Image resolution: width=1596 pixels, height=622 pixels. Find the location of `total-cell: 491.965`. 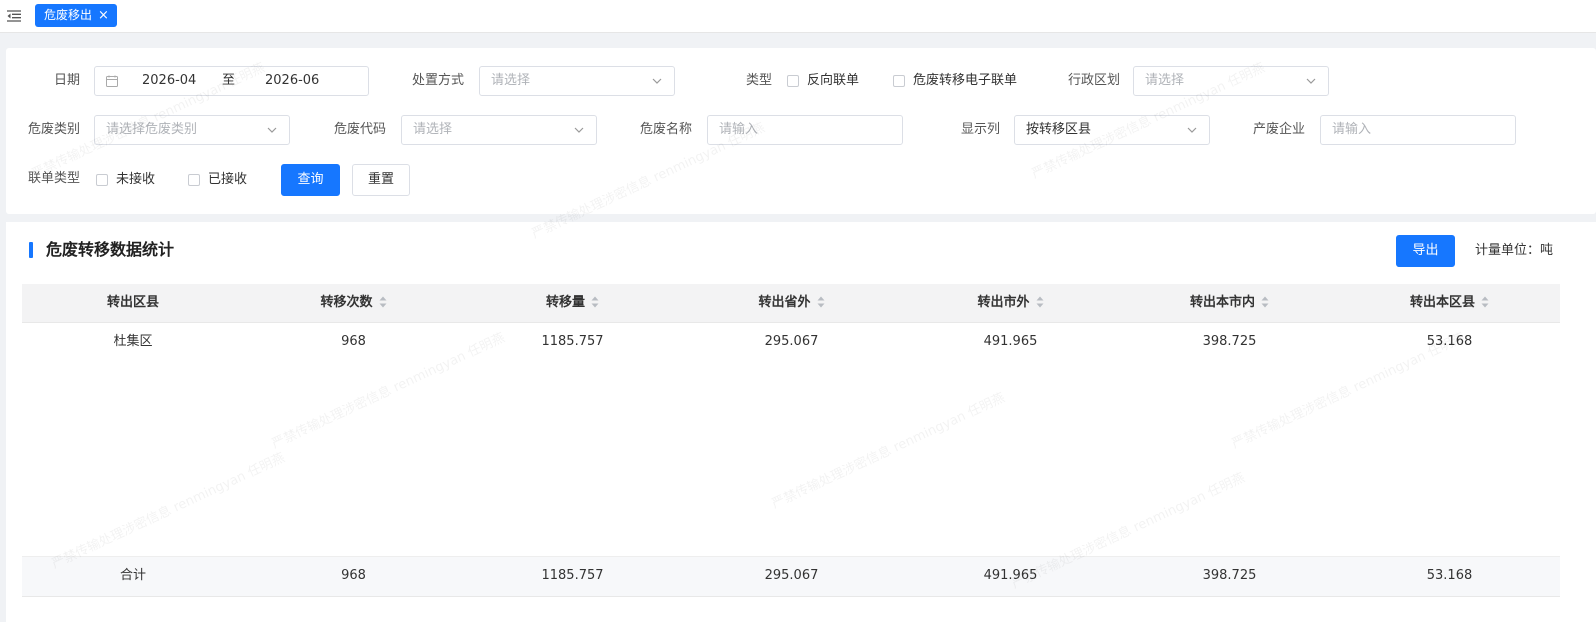

total-cell: 491.965 is located at coordinates (1010, 575).